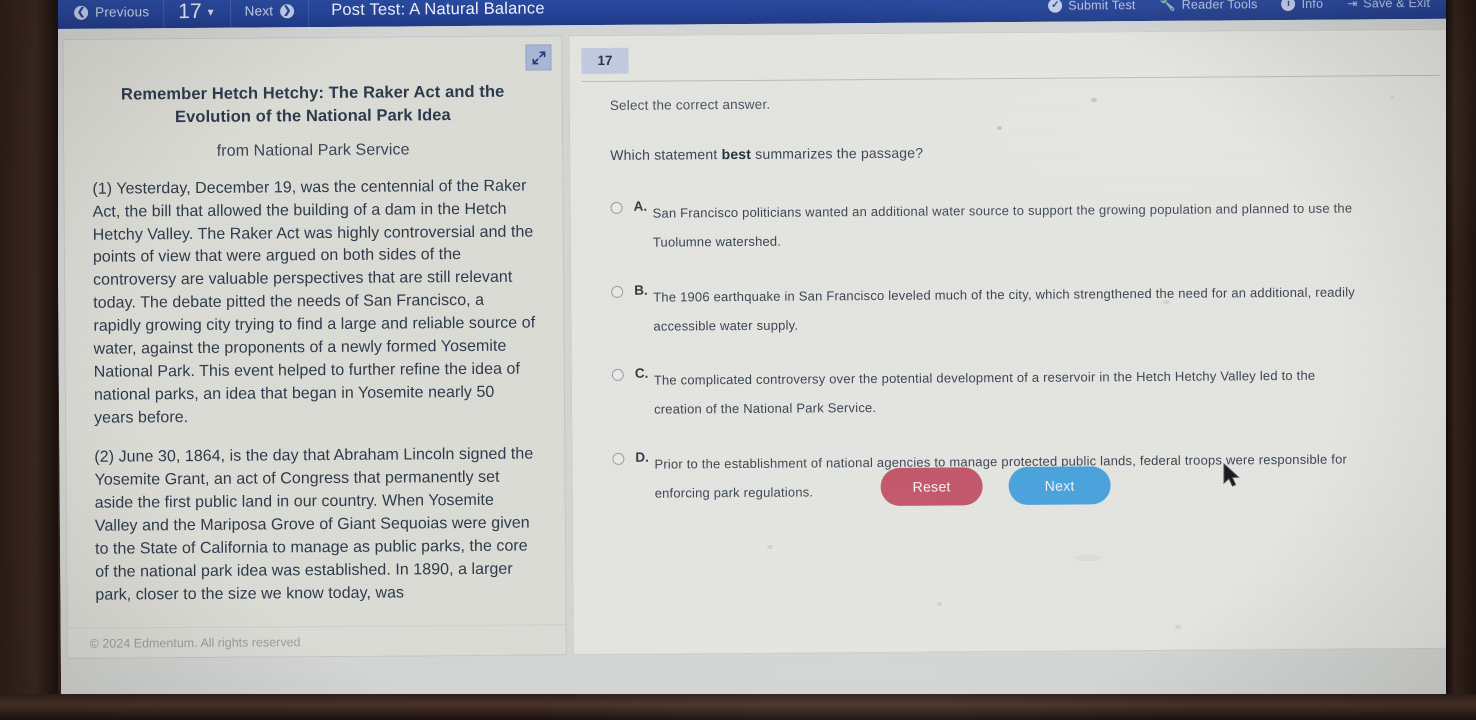  I want to click on check-circle-icon: ✓, so click(1055, 6).